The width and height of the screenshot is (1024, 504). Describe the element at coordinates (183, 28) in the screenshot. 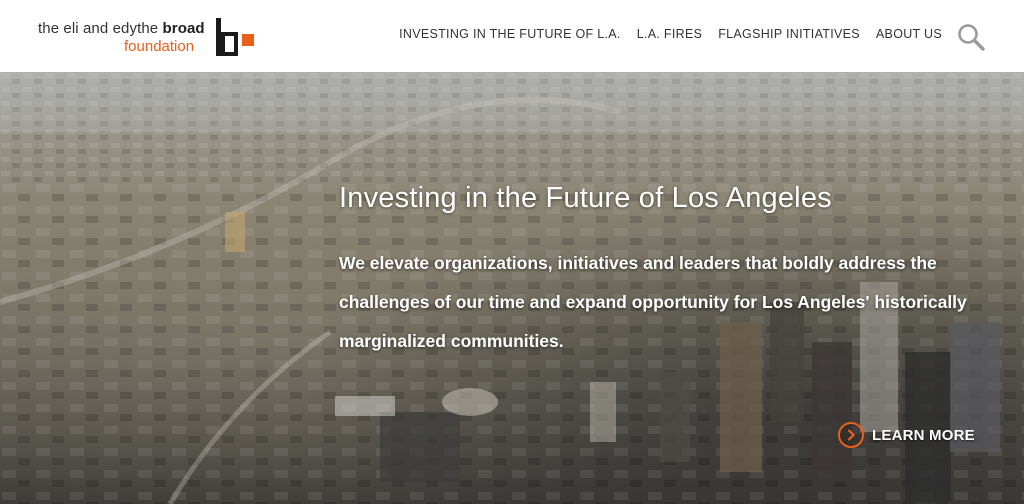

I see `logo-text-bold: broad` at that location.